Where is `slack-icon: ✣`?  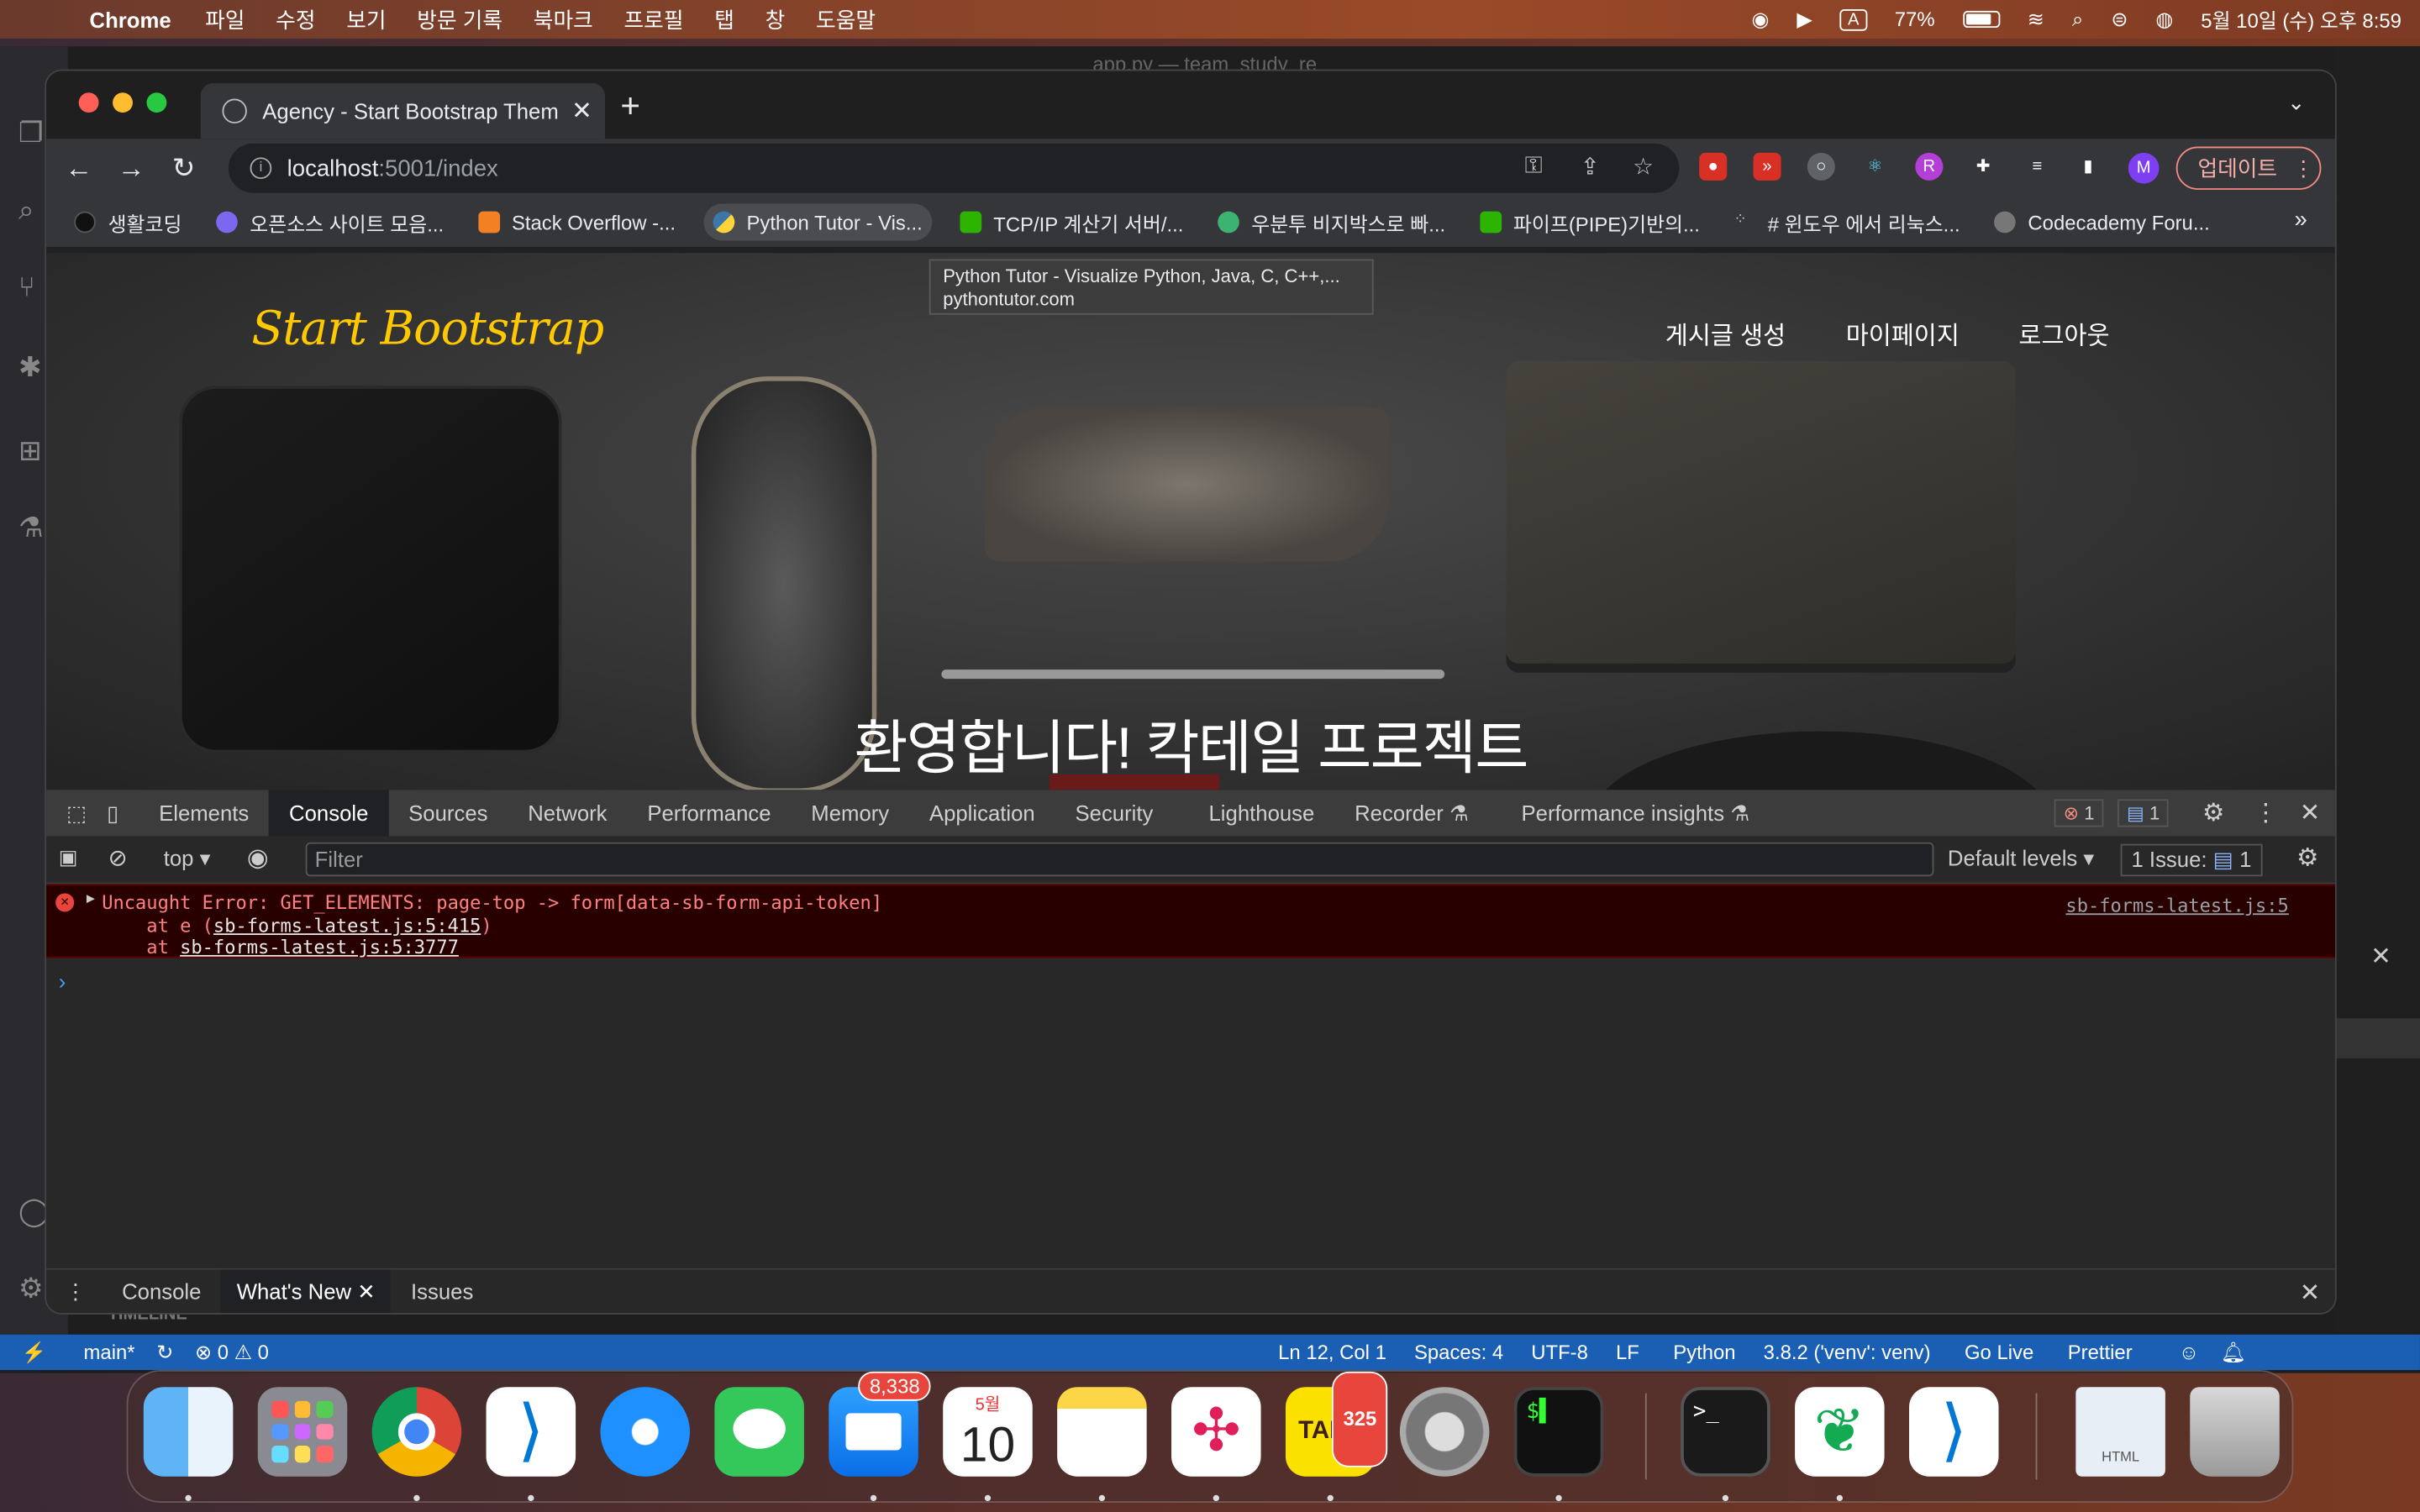
slack-icon: ✣ is located at coordinates (1216, 1432).